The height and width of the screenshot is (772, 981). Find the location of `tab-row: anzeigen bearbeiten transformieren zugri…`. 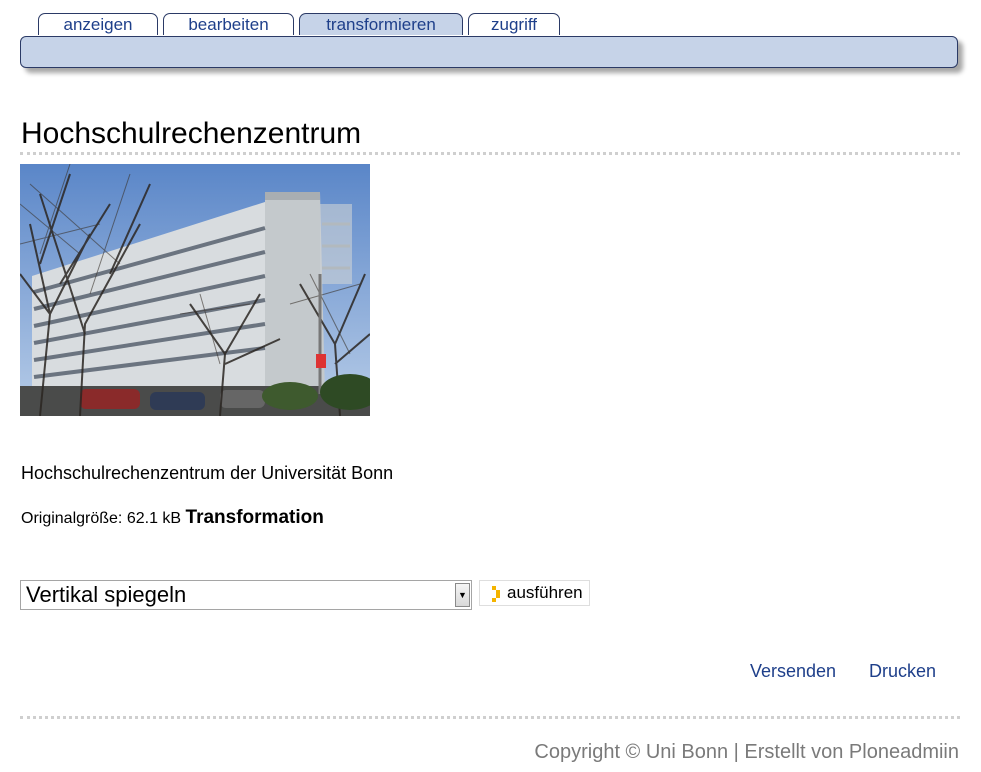

tab-row: anzeigen bearbeiten transformieren zugri… is located at coordinates (299, 24).